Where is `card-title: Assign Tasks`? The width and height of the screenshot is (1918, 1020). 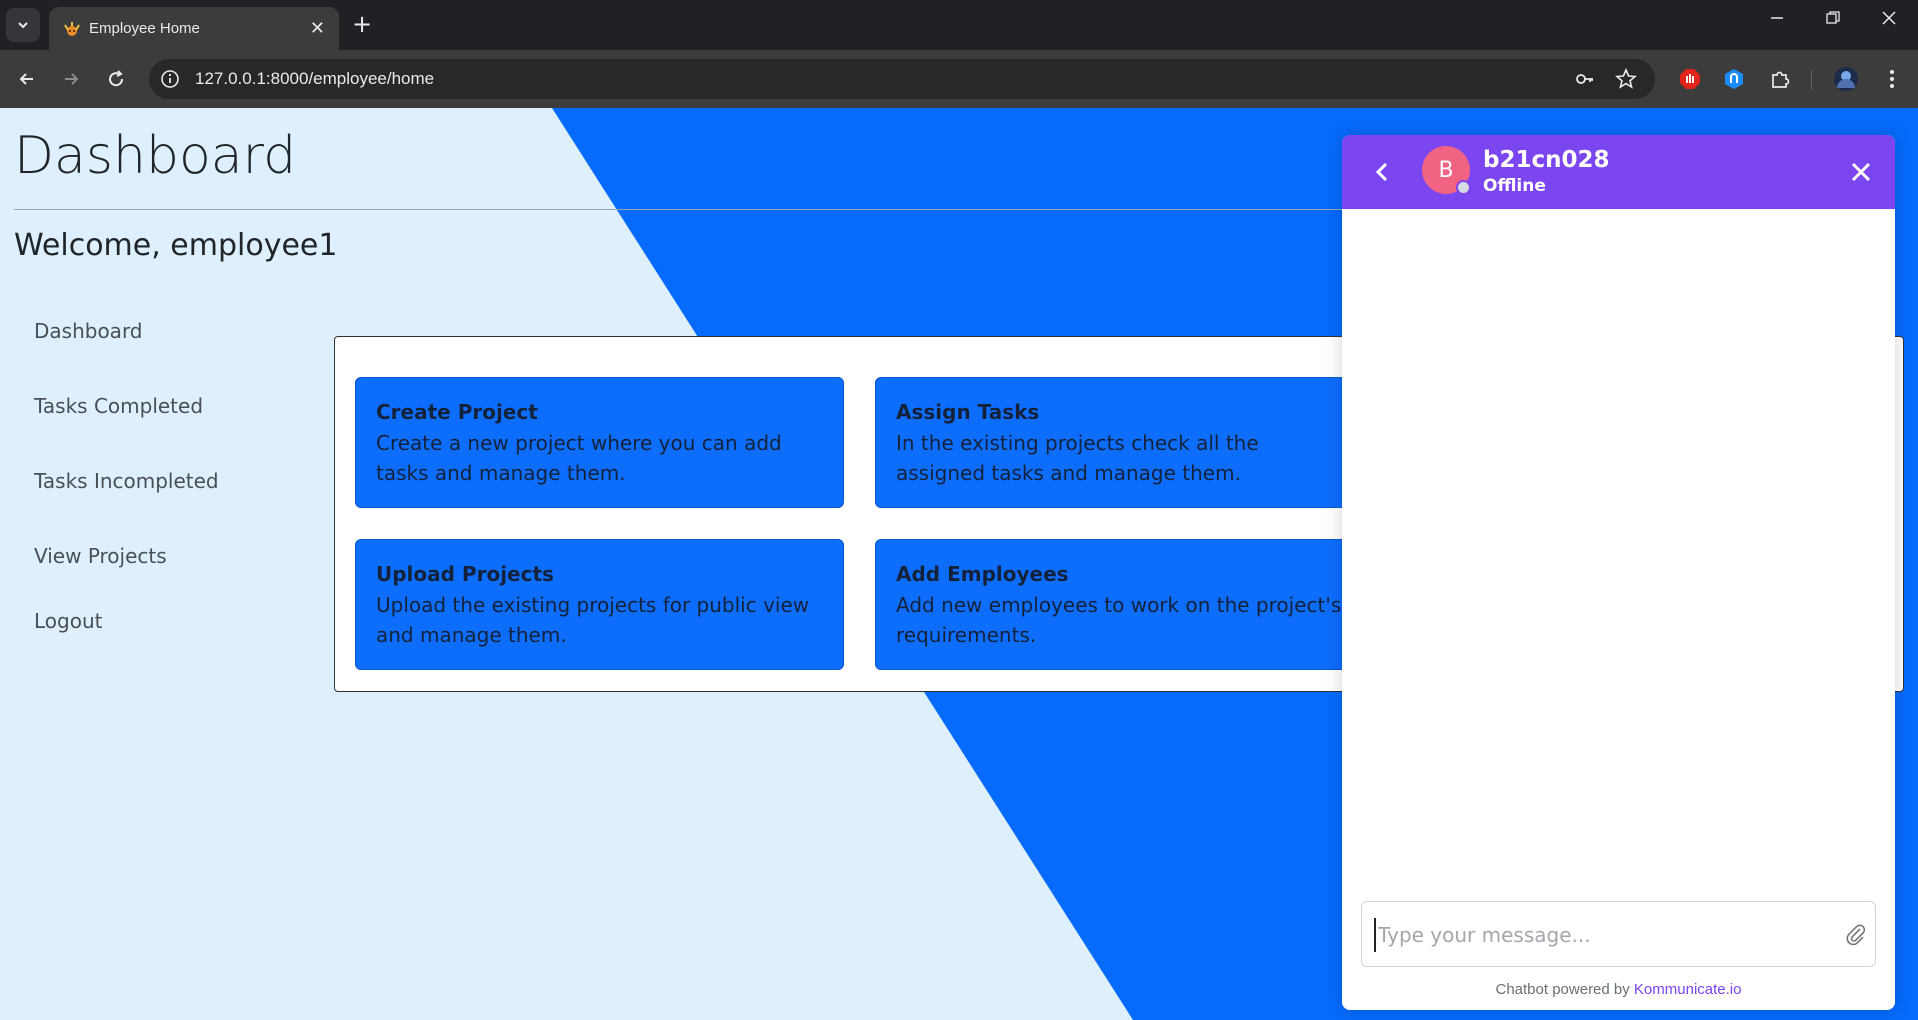 card-title: Assign Tasks is located at coordinates (968, 412).